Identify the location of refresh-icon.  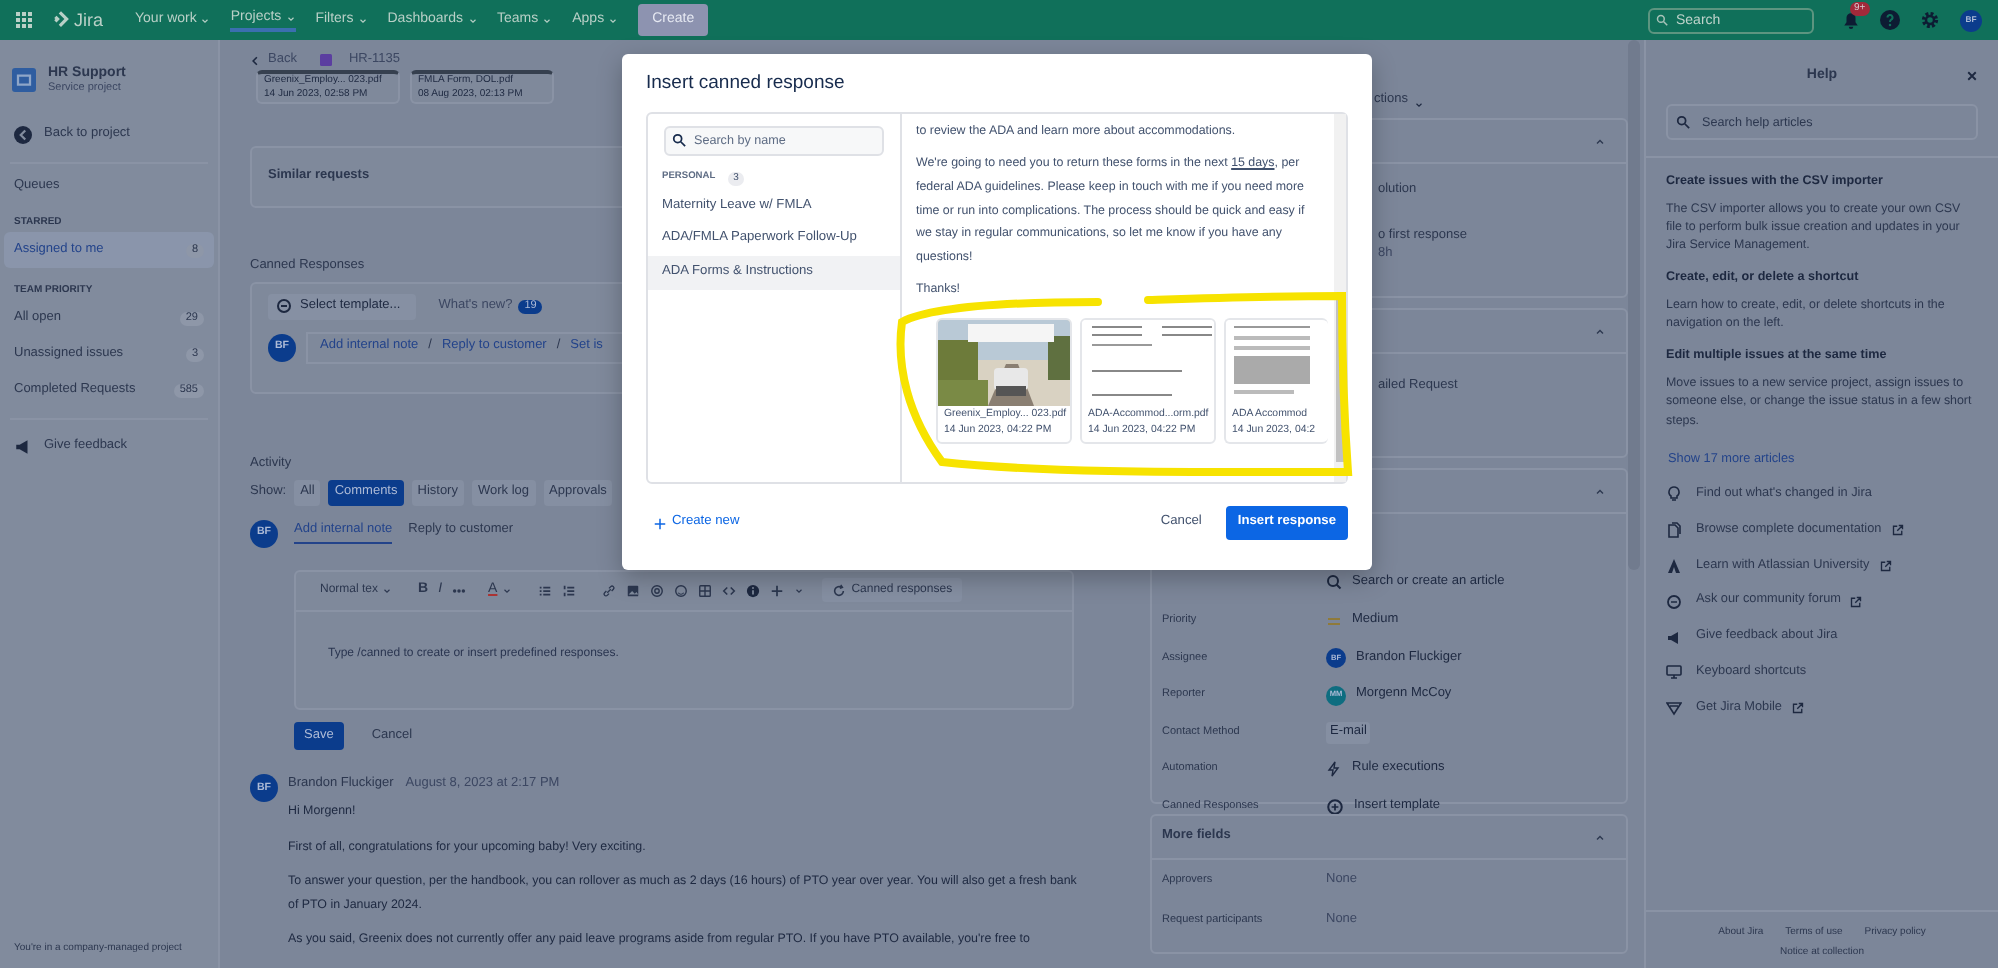
(838, 590).